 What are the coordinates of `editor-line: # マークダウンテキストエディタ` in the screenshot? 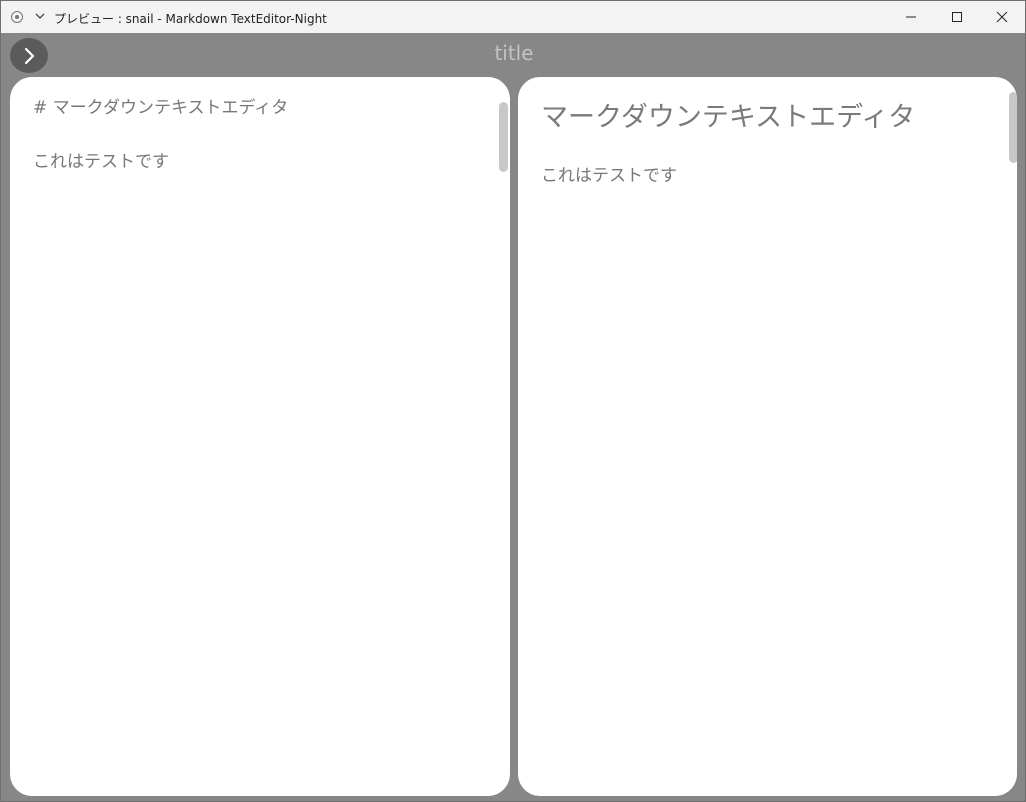 It's located at (161, 108).